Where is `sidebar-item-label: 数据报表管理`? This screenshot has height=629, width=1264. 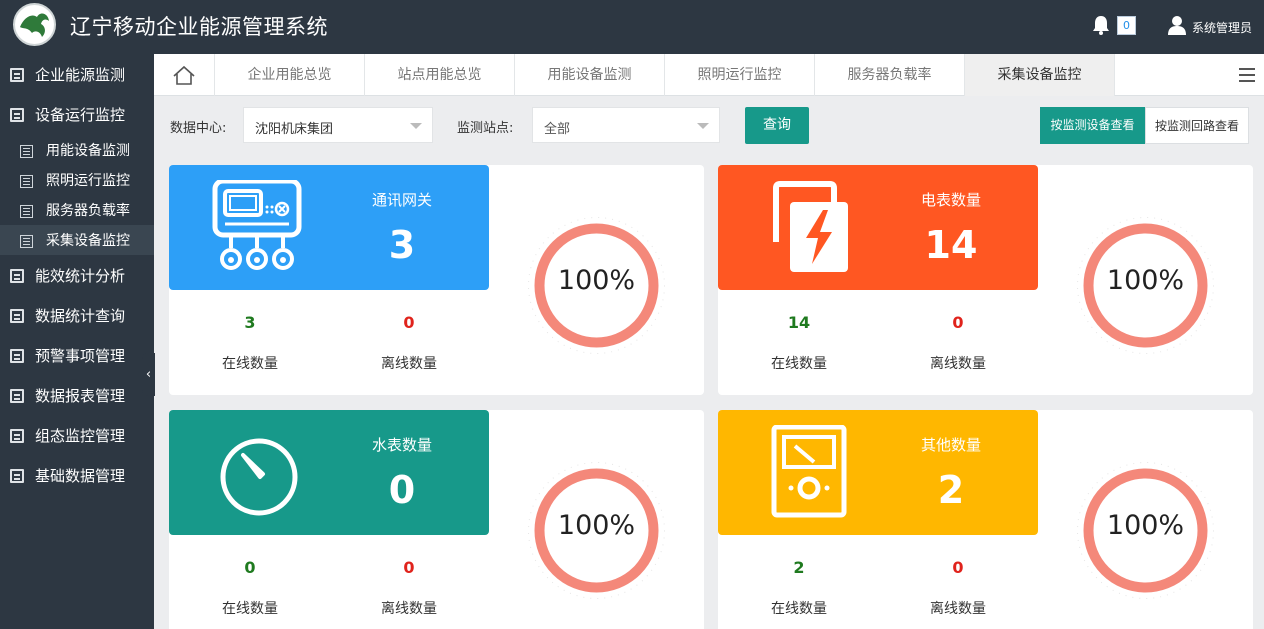 sidebar-item-label: 数据报表管理 is located at coordinates (80, 396).